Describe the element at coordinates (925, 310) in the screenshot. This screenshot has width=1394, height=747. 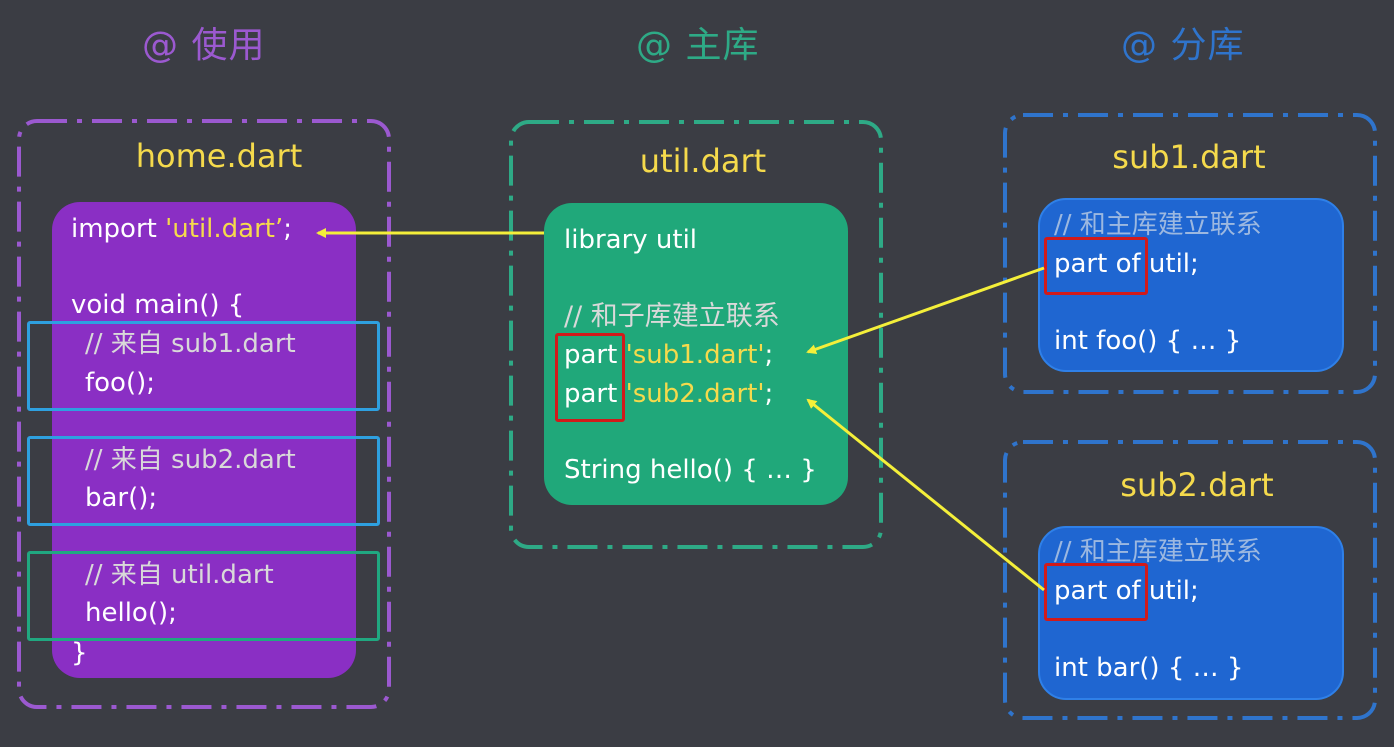
I see `arrow-sub1-to-util` at that location.